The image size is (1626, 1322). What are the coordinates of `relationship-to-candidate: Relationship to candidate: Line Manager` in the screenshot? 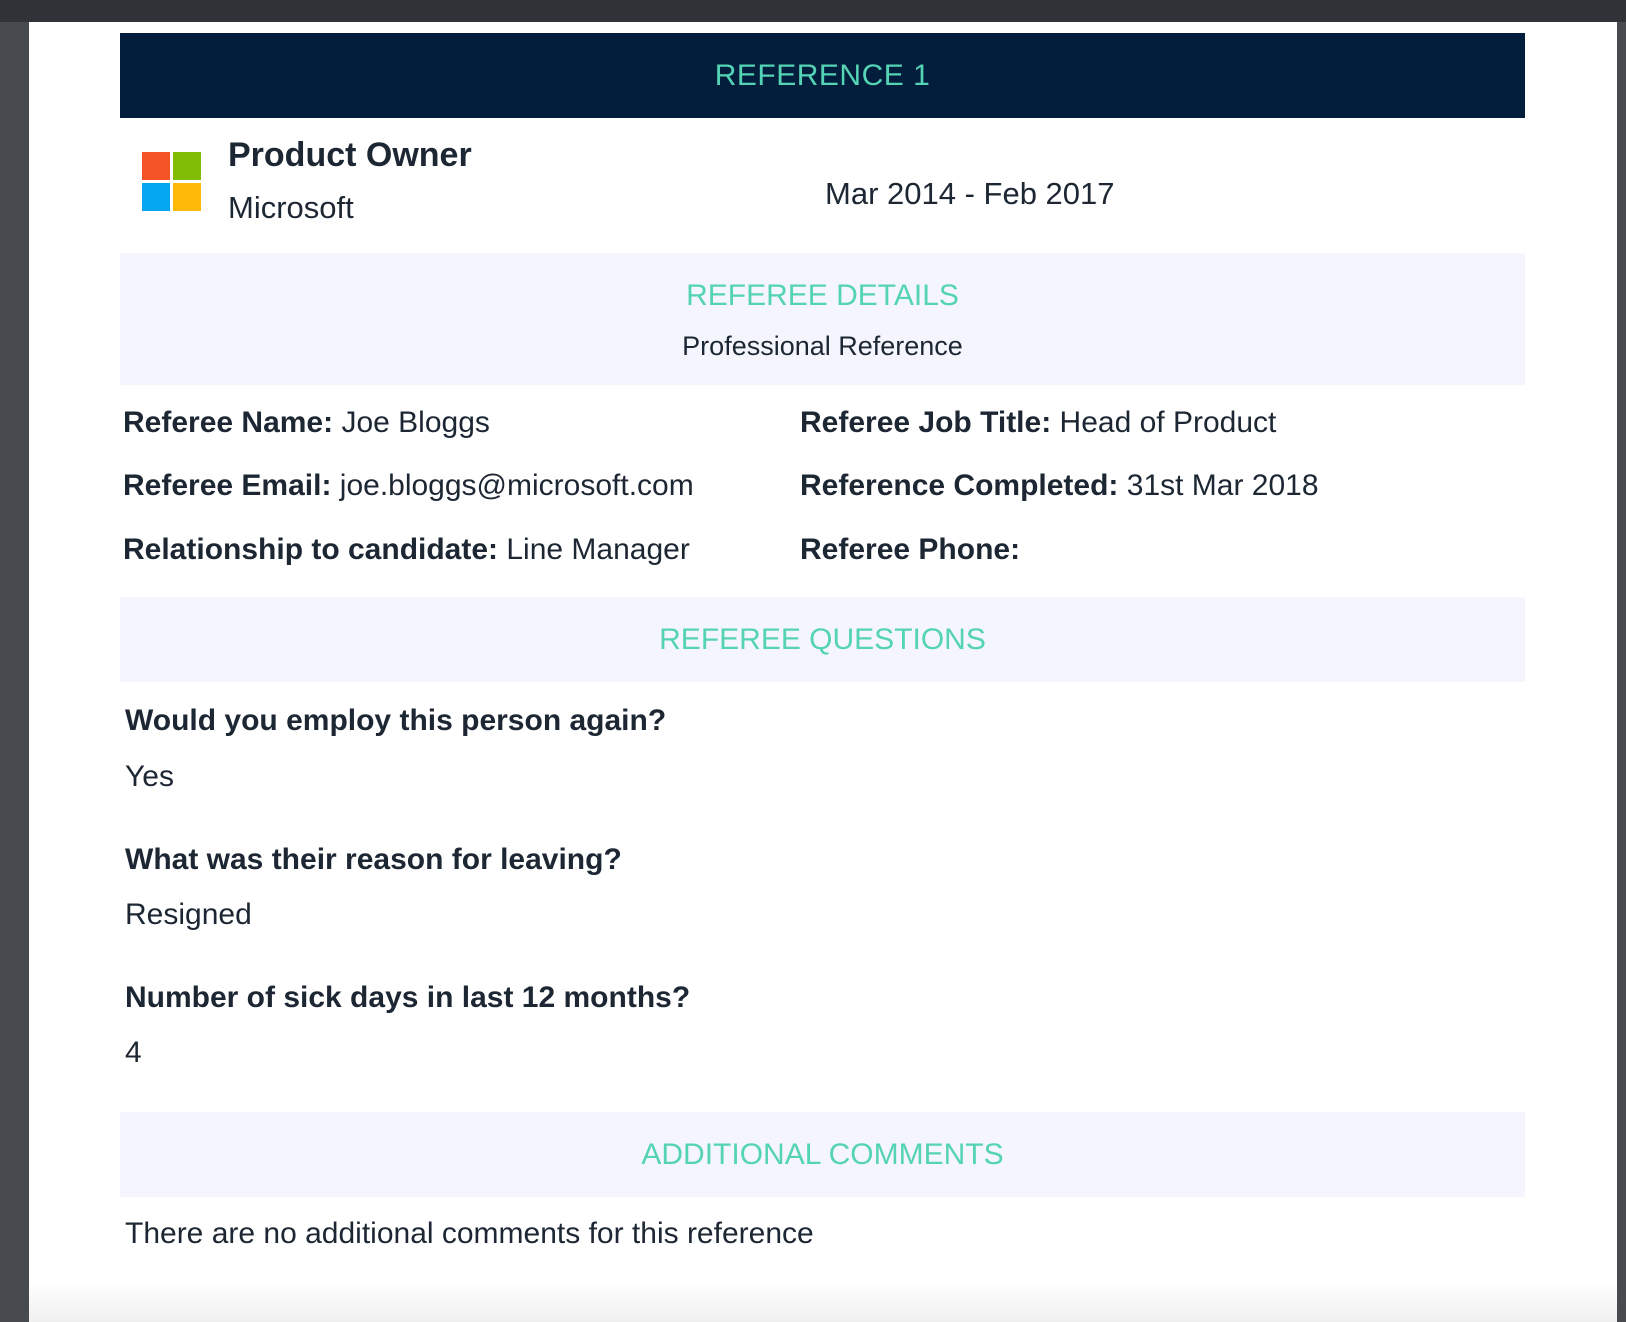 It's located at (406, 549).